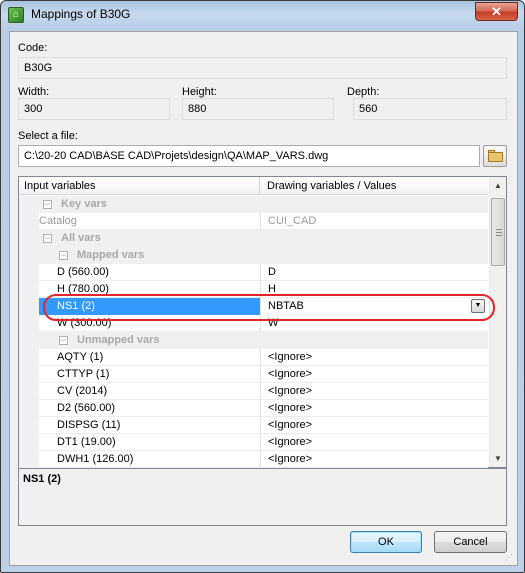  Describe the element at coordinates (42, 479) in the screenshot. I see `description-title: NS1 (2)` at that location.